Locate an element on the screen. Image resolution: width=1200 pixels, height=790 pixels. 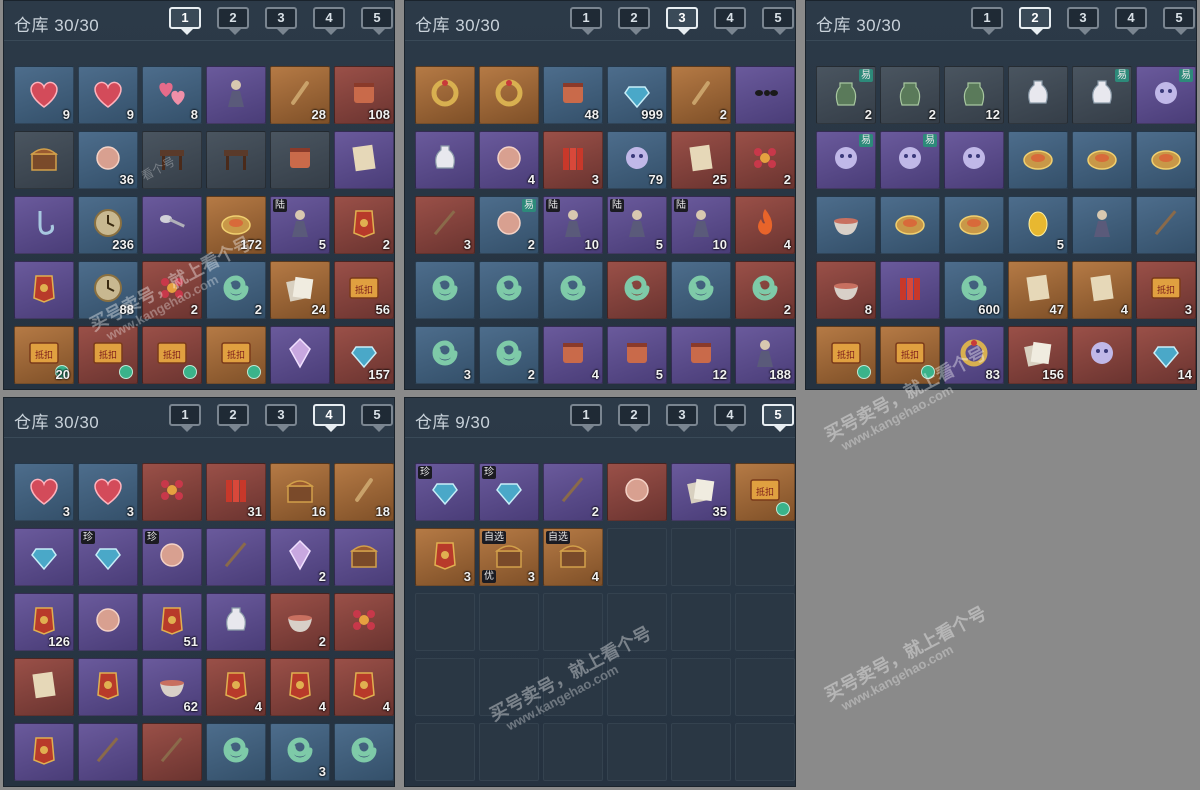
item-slot: 12 is located at coordinates (701, 355).